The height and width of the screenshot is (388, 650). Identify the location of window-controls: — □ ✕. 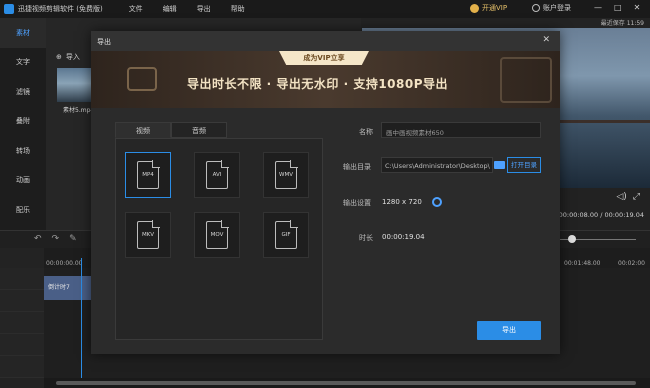
(617, 7).